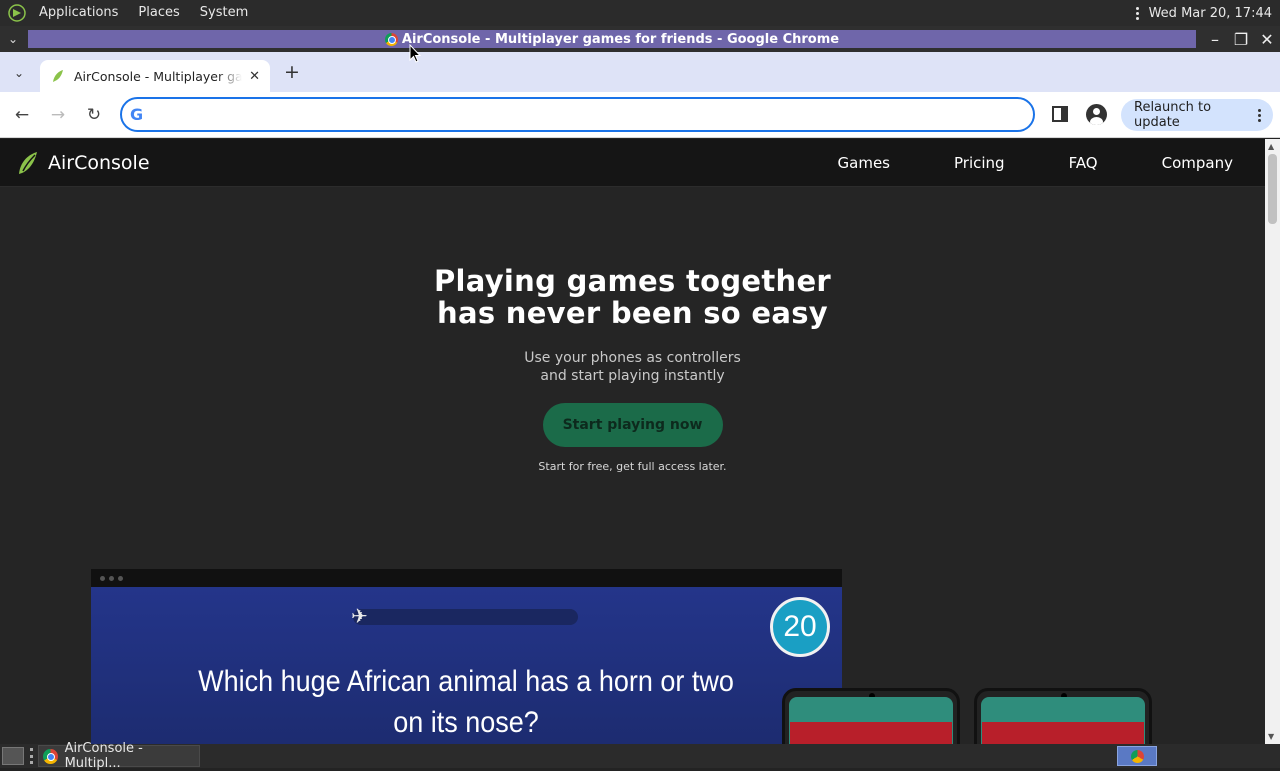  Describe the element at coordinates (13, 756) in the screenshot. I see `show-desktop-icon` at that location.